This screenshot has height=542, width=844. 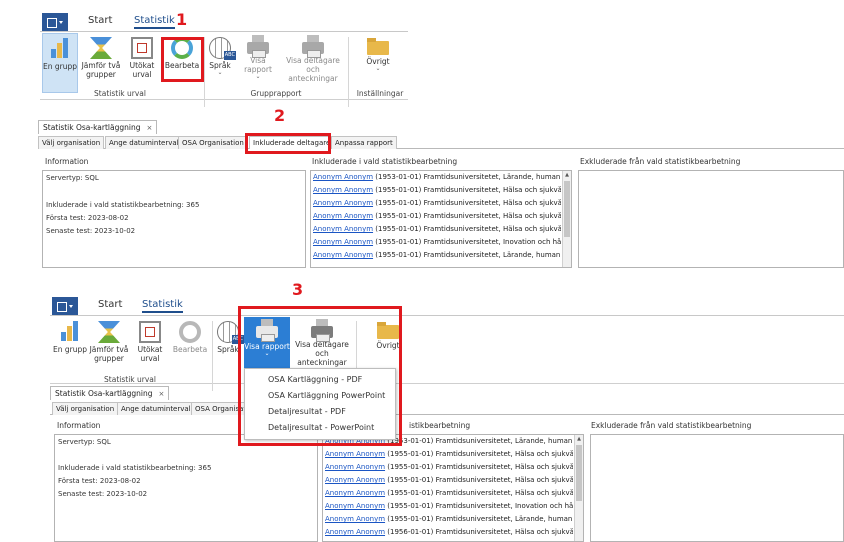 I want to click on last-test: Senaste test: 2023-10-02, so click(x=91, y=231).